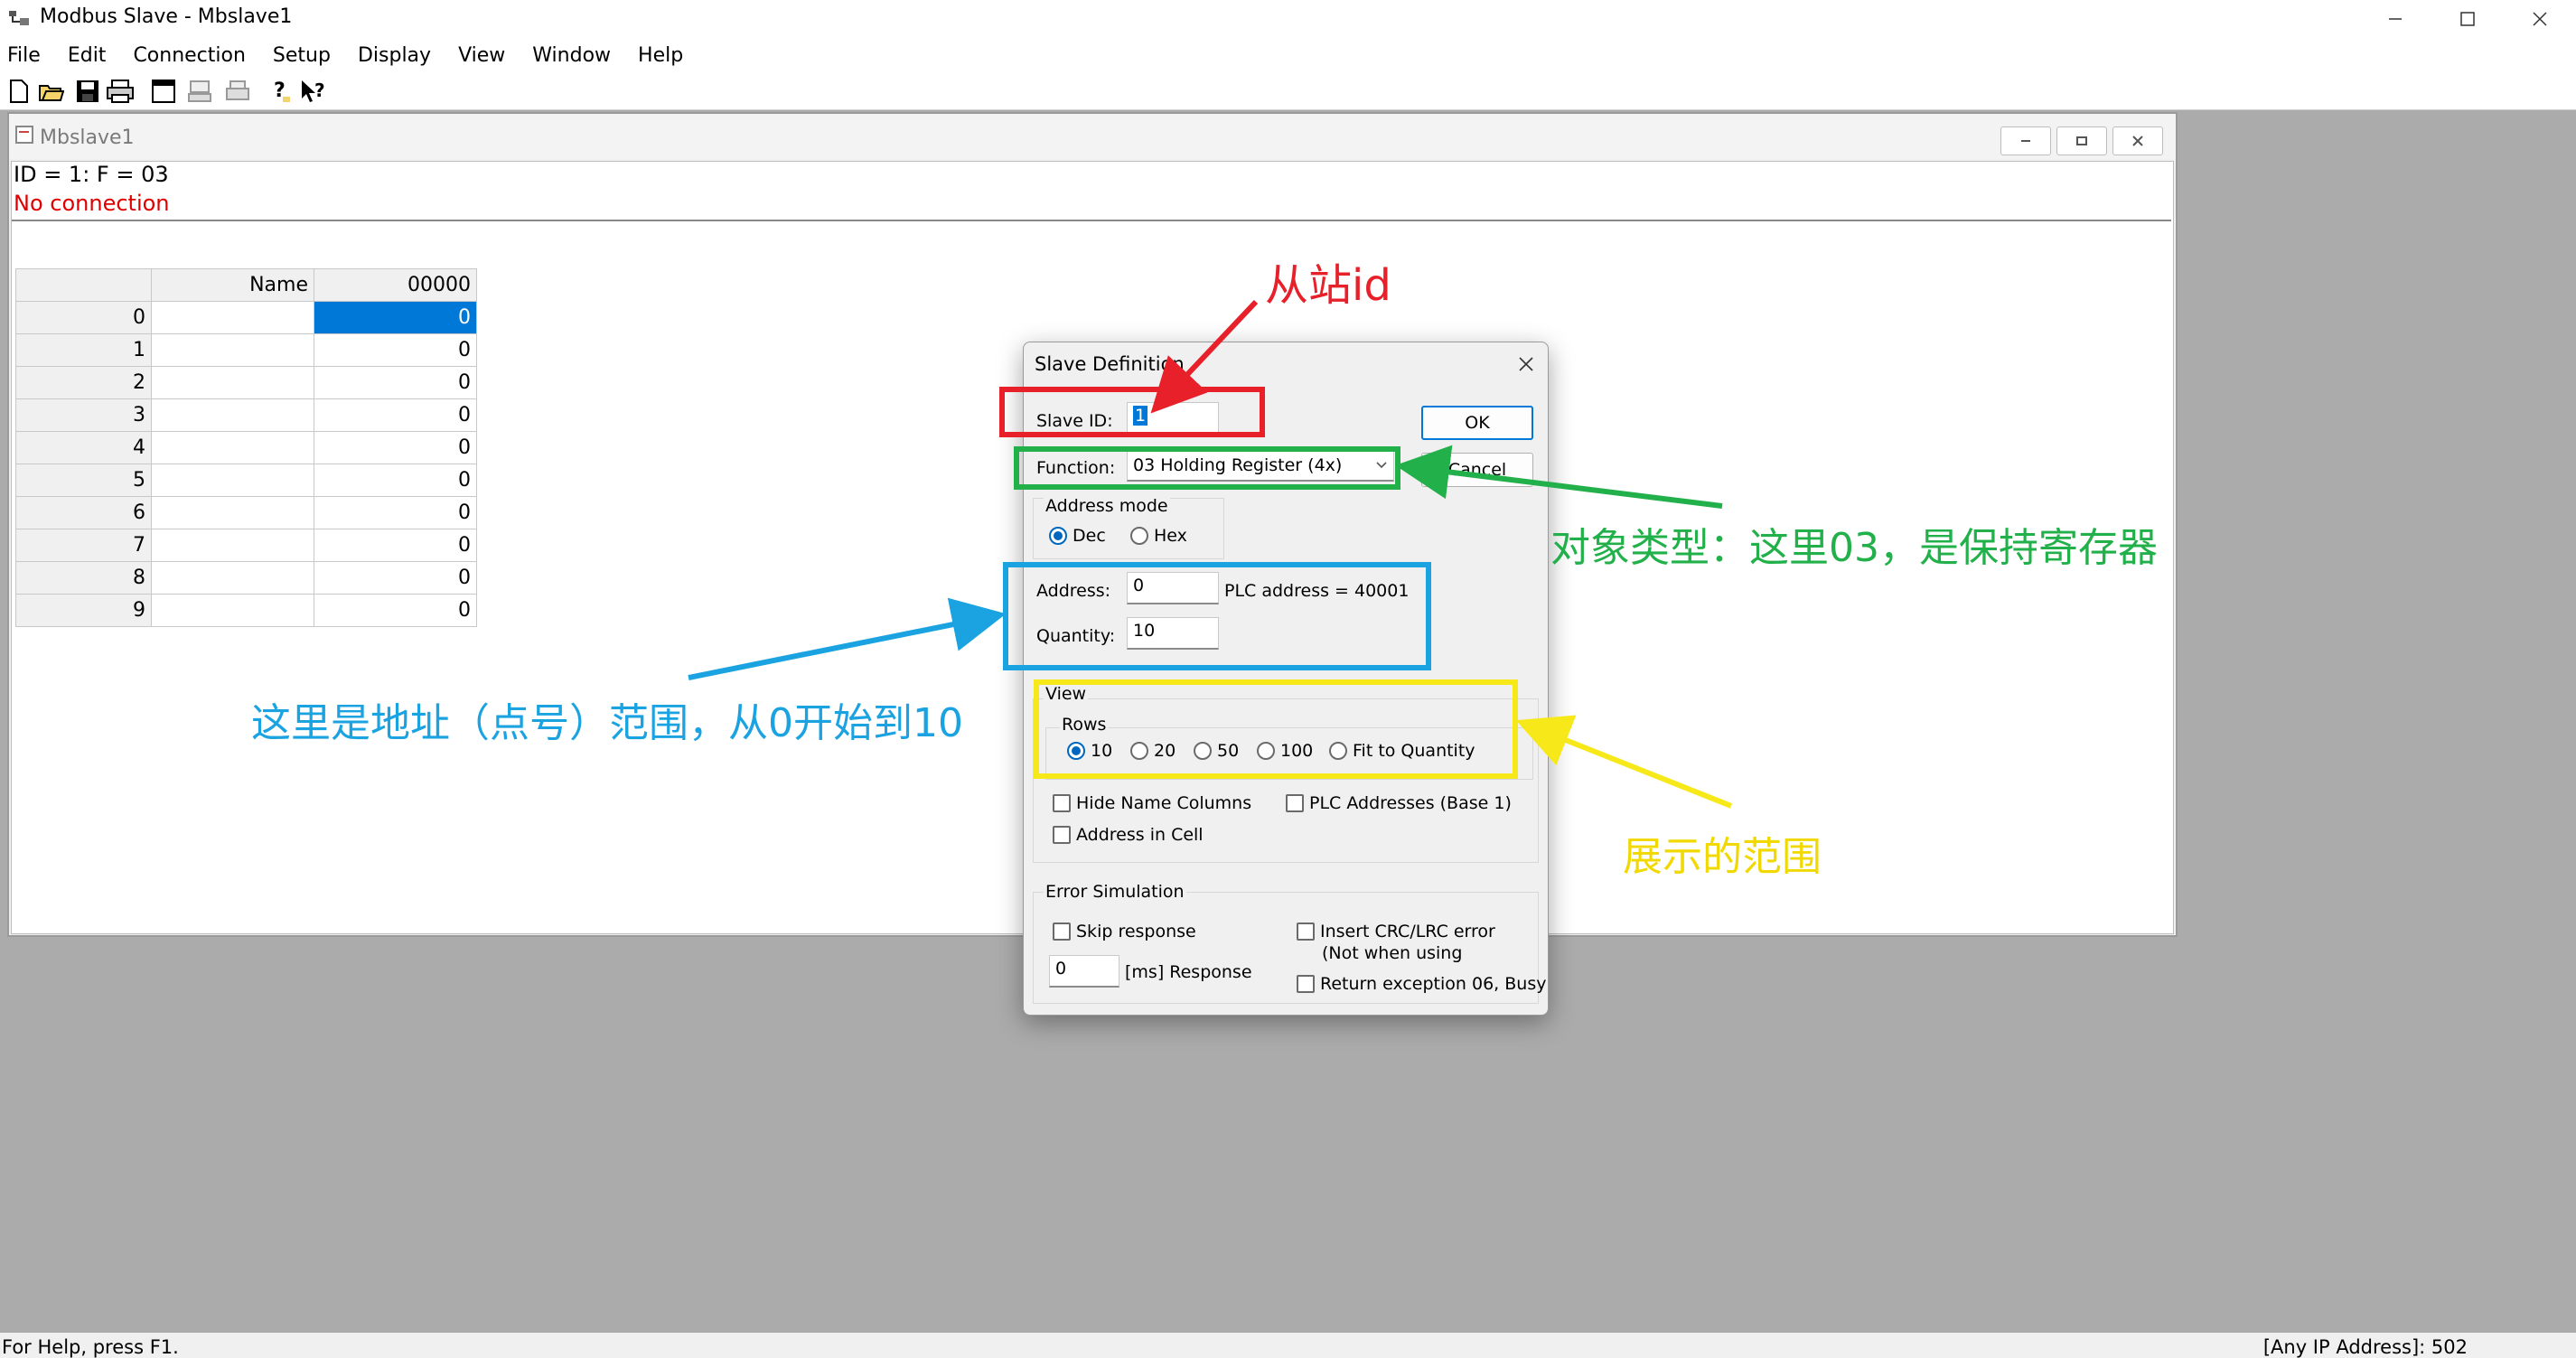  Describe the element at coordinates (607, 723) in the screenshot. I see `annotation-text-address-range: 这里是地址（点号）范围，从0开始到10` at that location.